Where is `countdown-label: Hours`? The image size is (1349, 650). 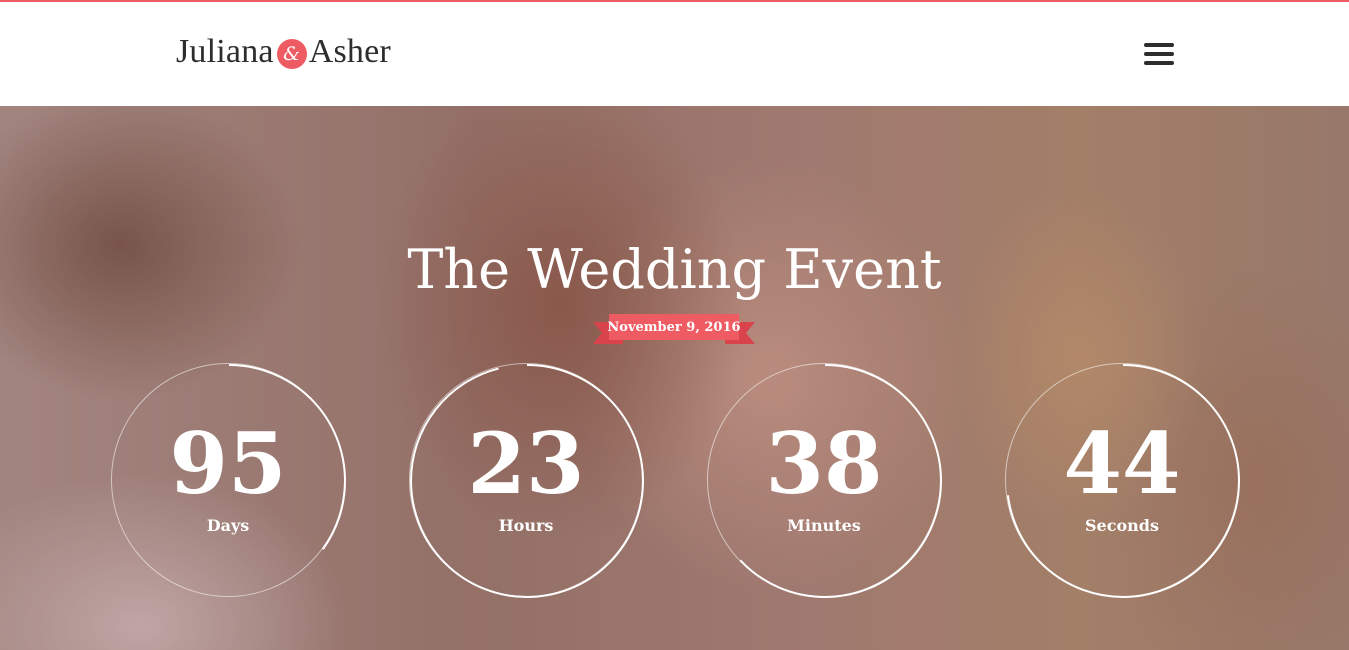
countdown-label: Hours is located at coordinates (526, 525).